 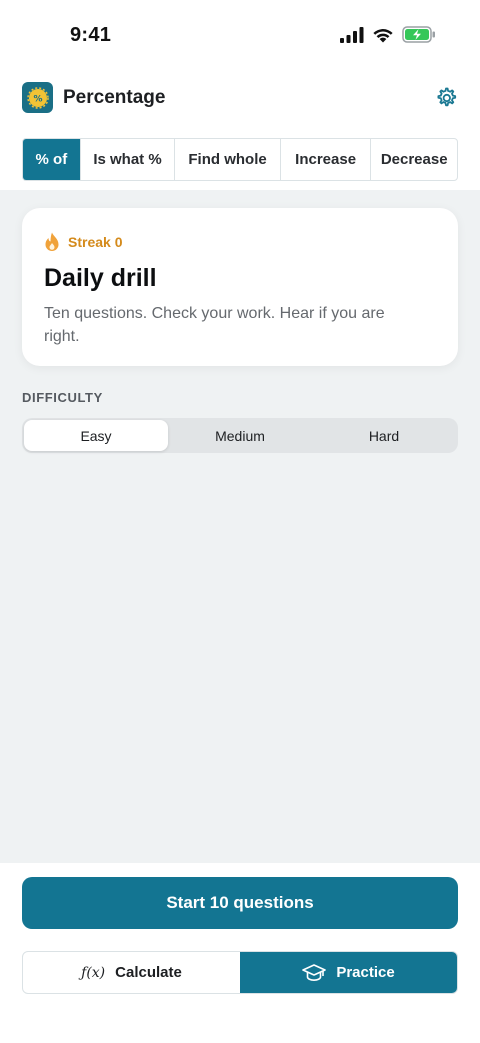 I want to click on card-title: Daily drill, so click(x=100, y=278).